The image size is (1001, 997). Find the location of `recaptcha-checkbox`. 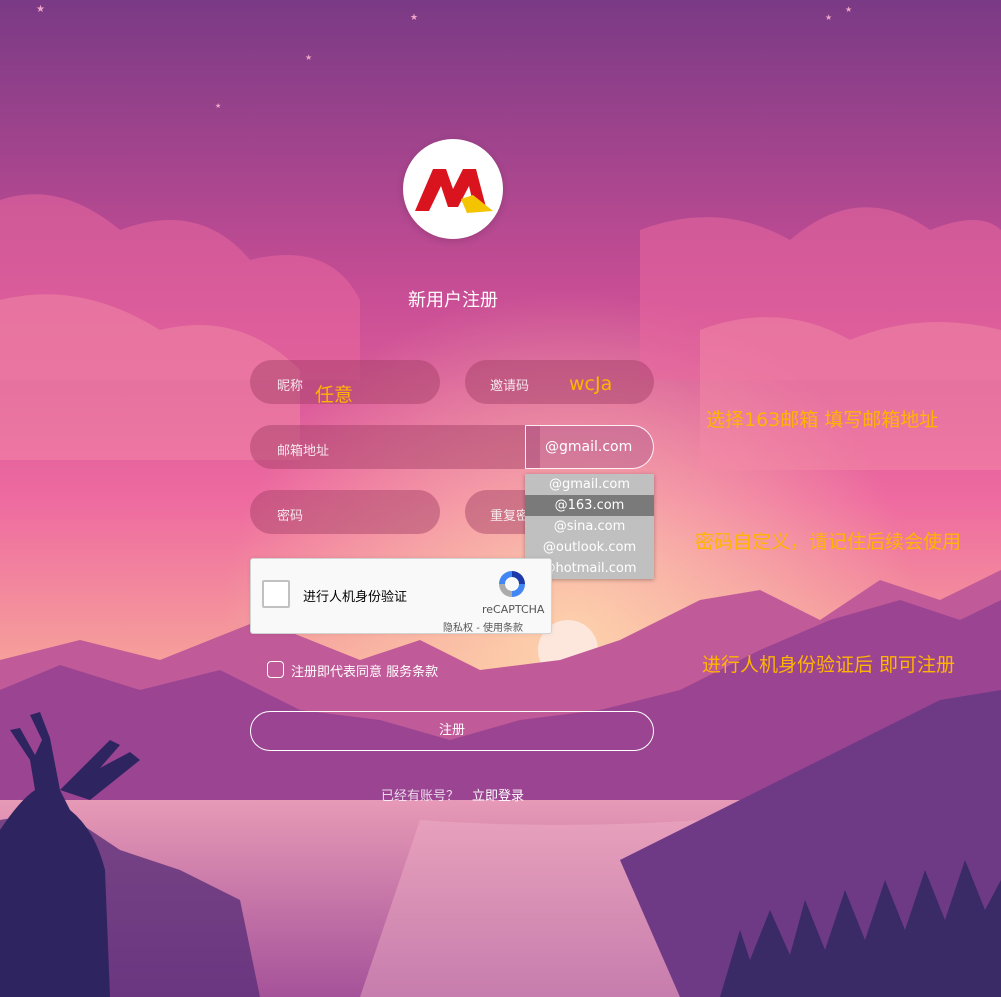

recaptcha-checkbox is located at coordinates (276, 594).